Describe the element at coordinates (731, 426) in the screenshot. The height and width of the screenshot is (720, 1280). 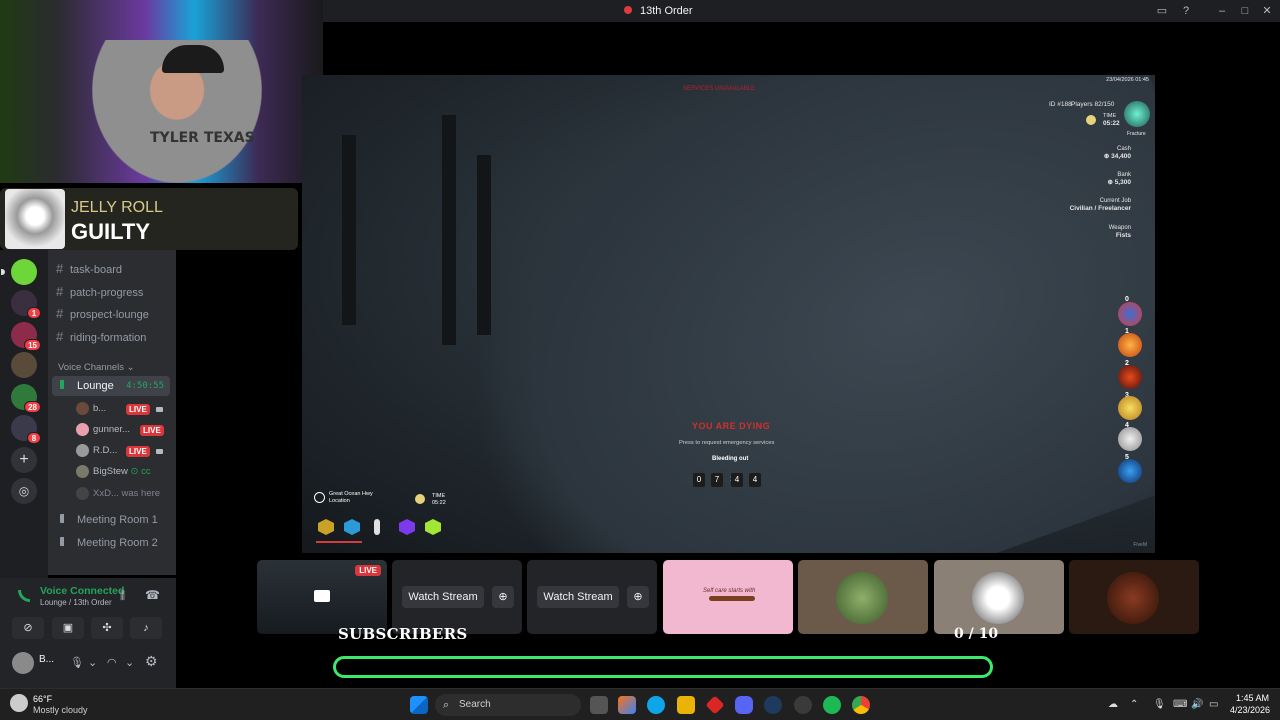
I see `dying-text: YOU ARE DYING` at that location.